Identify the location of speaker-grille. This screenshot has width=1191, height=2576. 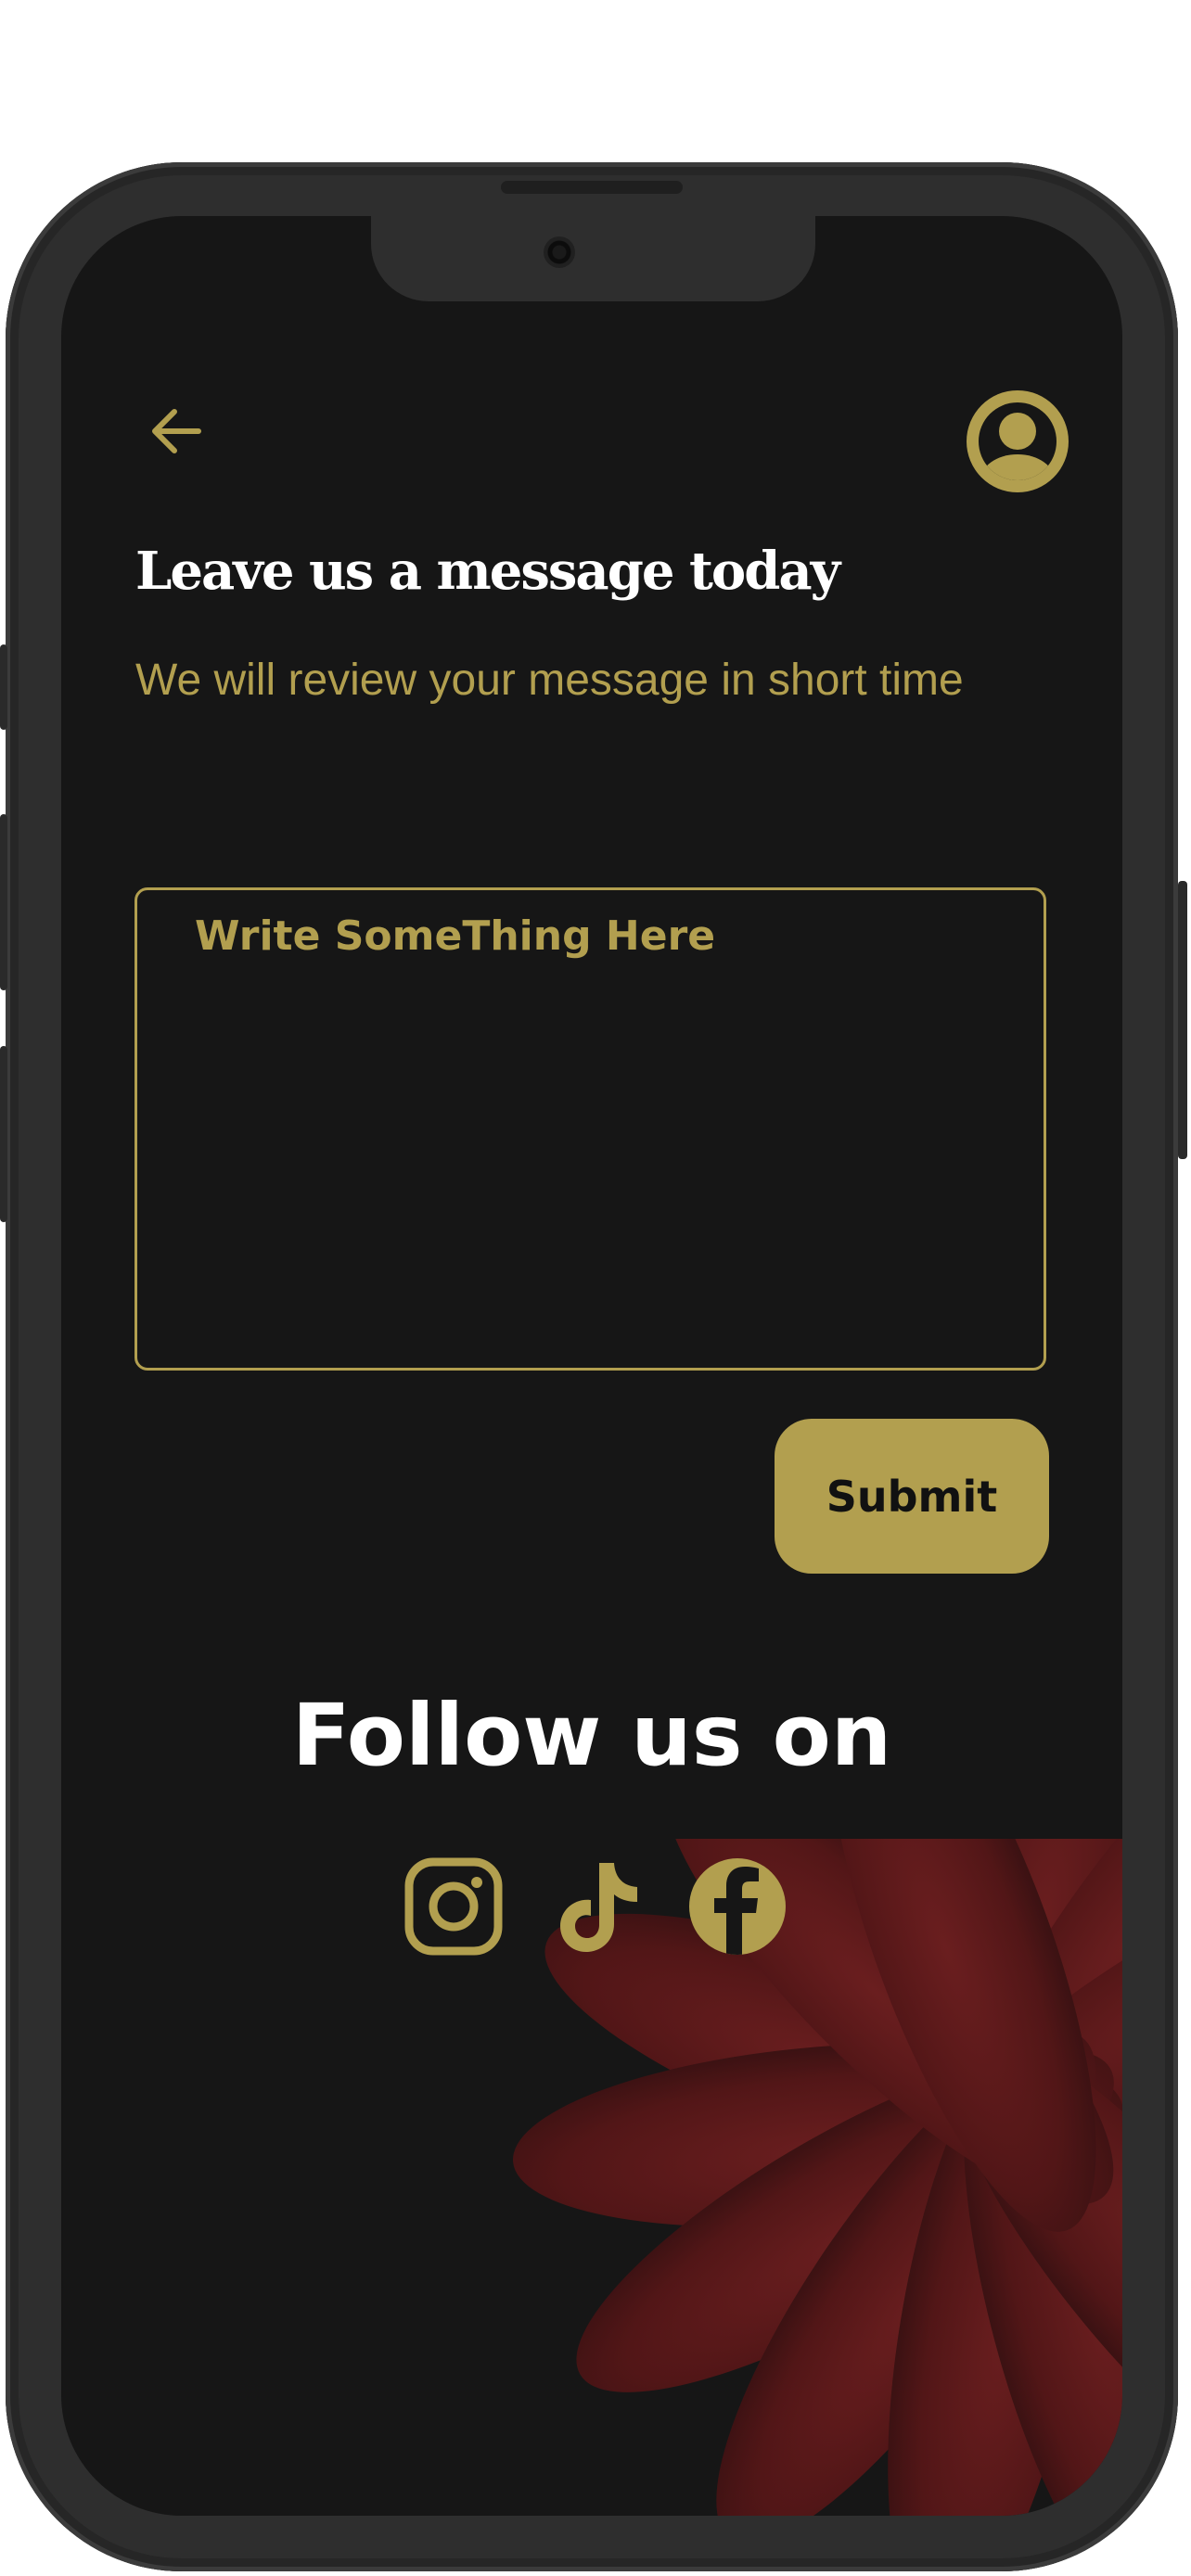
(592, 187).